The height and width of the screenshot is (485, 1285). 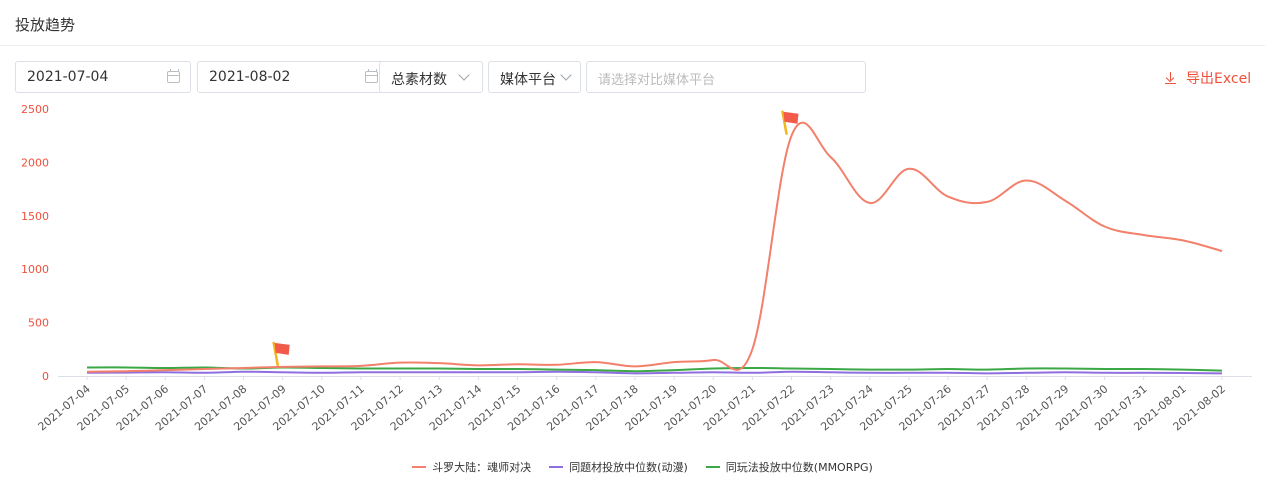 I want to click on compare-platform-select: 请选择对比媒体平台, so click(x=726, y=77).